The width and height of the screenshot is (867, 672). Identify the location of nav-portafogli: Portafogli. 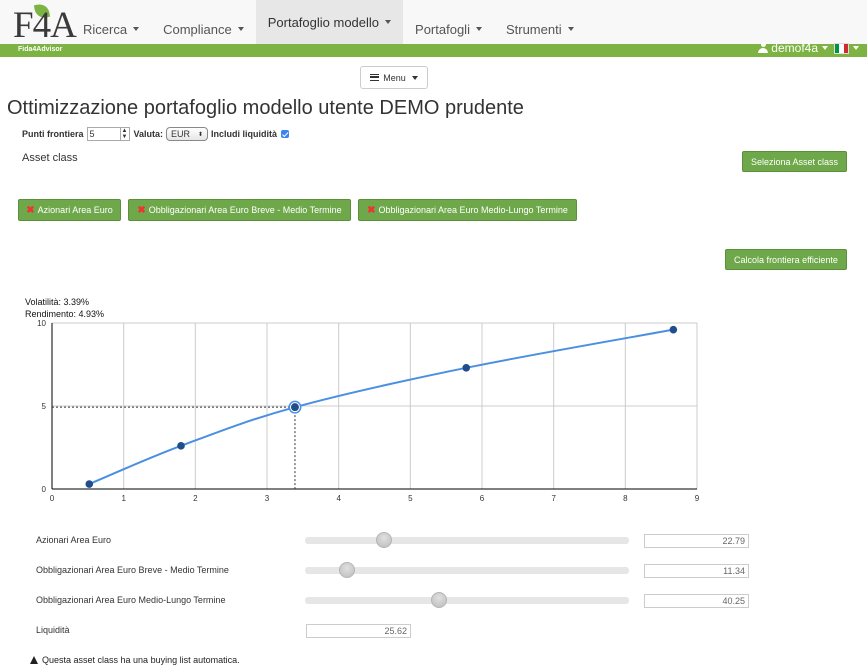
(448, 29).